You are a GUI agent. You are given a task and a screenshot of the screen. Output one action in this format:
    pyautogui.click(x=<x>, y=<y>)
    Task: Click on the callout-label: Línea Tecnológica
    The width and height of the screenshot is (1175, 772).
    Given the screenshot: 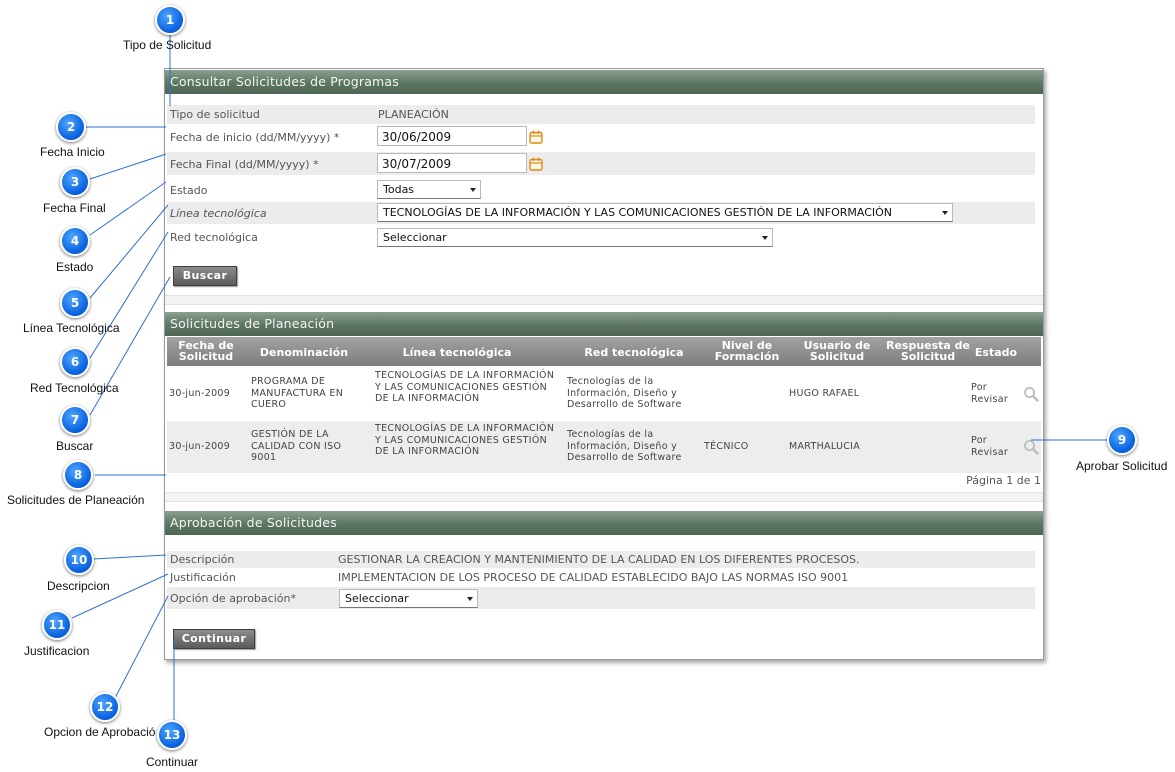 What is the action you would take?
    pyautogui.click(x=71, y=328)
    